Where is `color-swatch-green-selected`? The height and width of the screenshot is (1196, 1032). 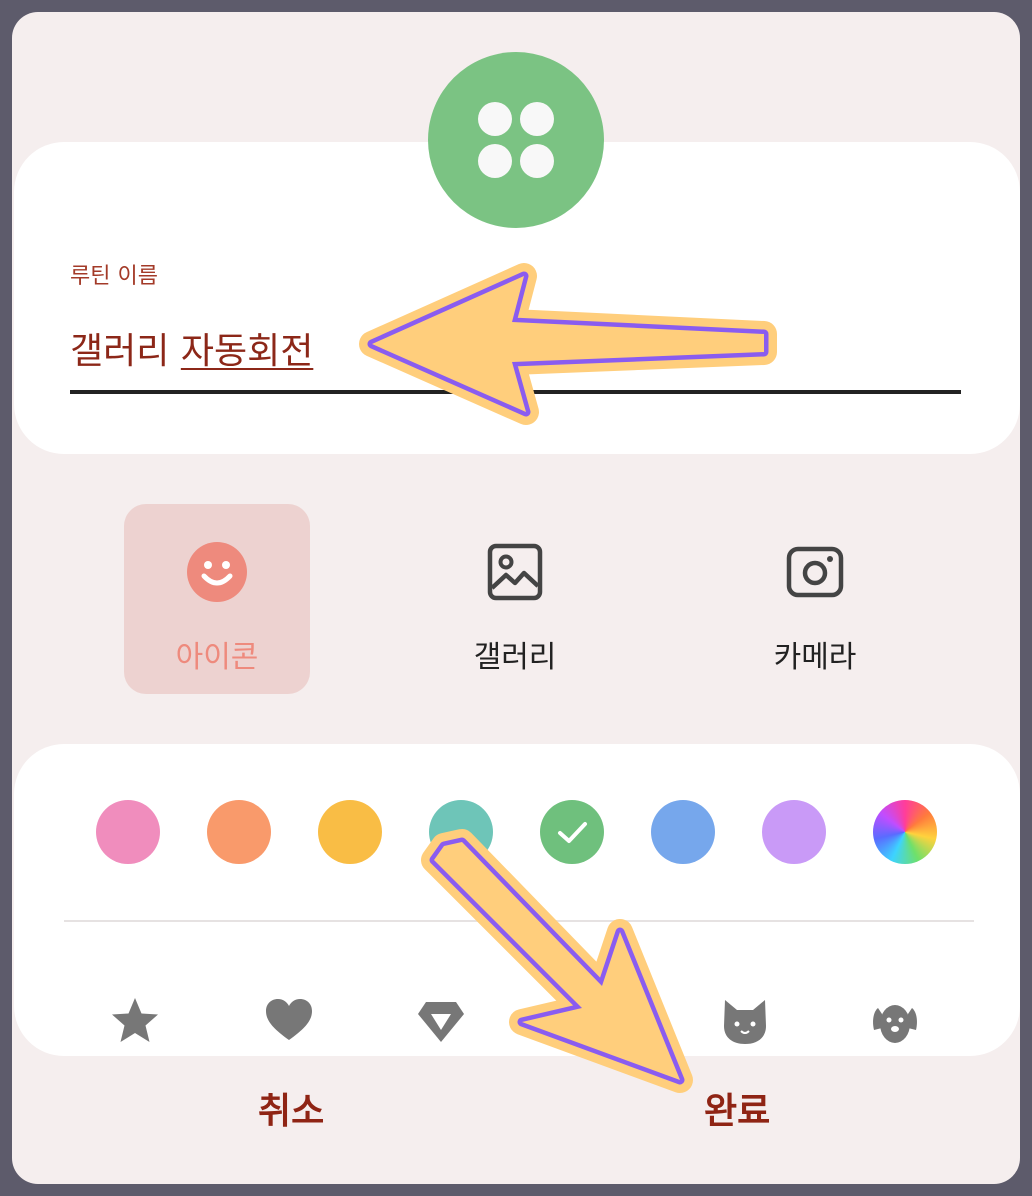 color-swatch-green-selected is located at coordinates (572, 832).